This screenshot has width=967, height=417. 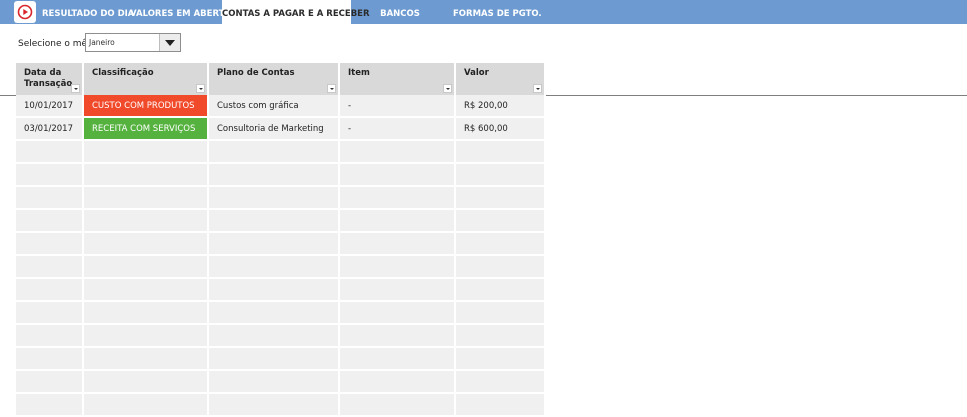 What do you see at coordinates (501, 129) in the screenshot?
I see `cell-valor: R$ 600,00` at bounding box center [501, 129].